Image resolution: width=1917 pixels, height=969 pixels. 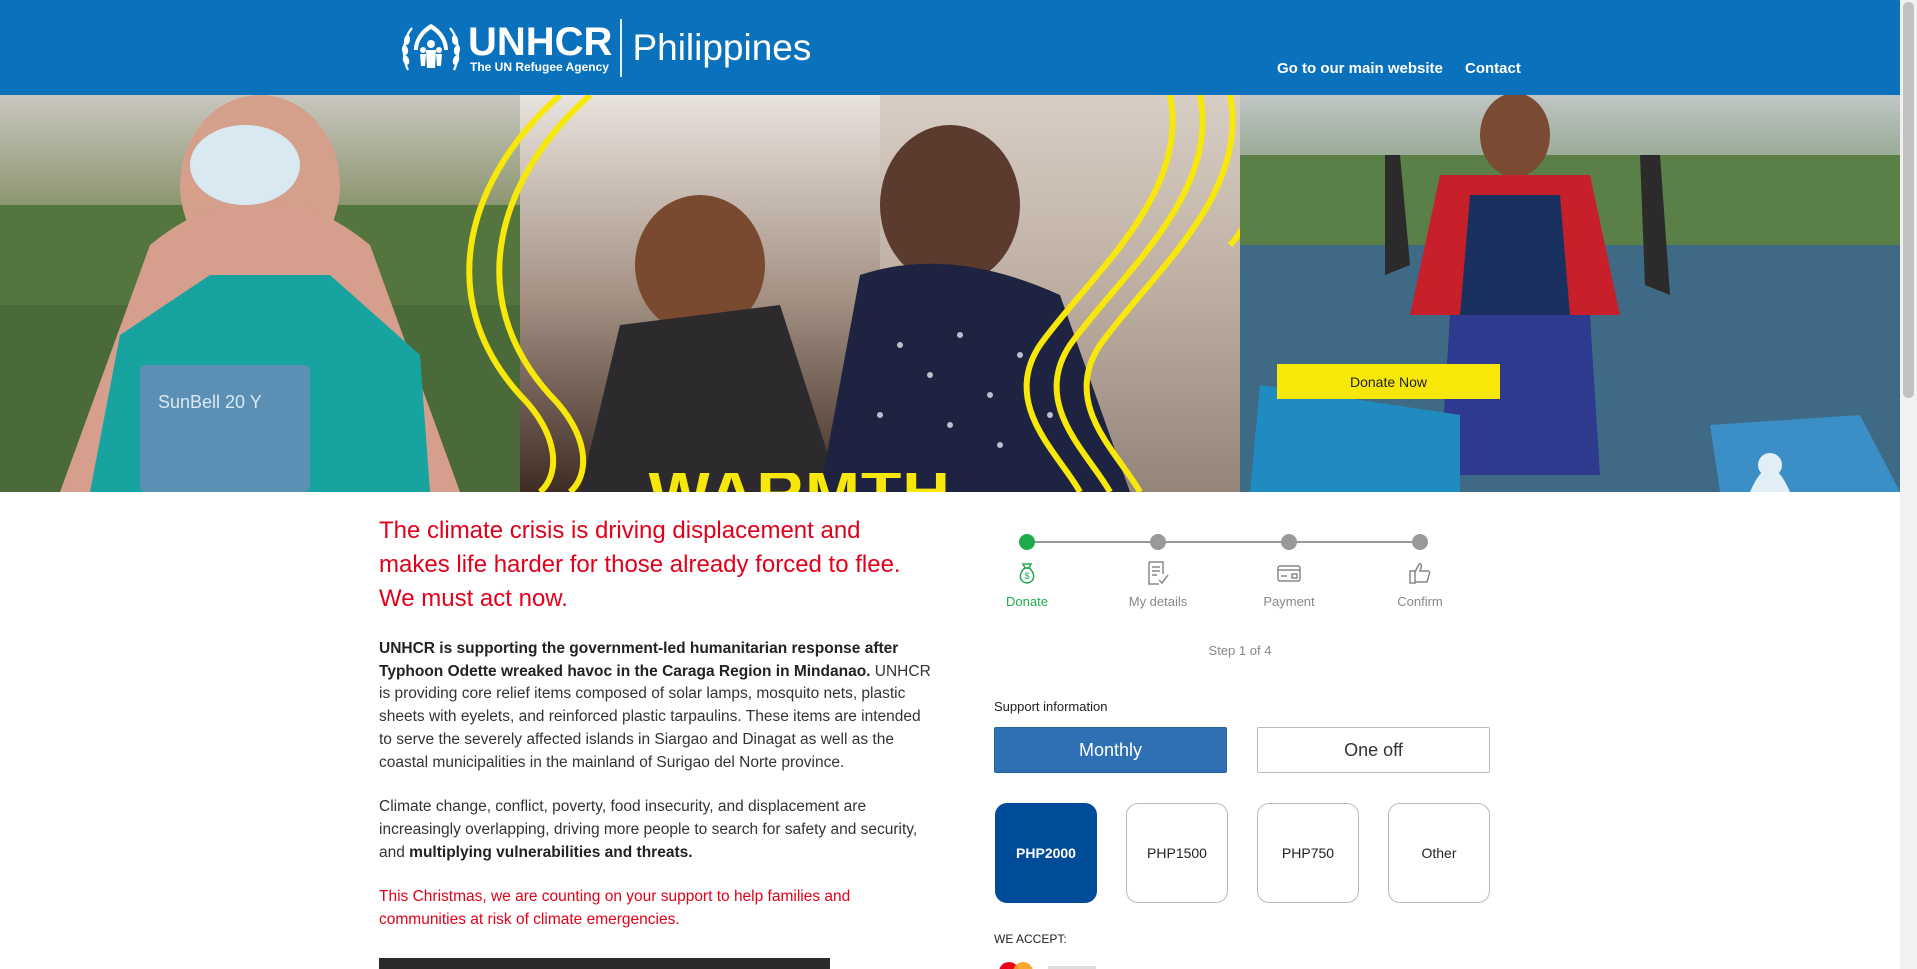 What do you see at coordinates (1223, 542) in the screenshot?
I see `step-progress-line` at bounding box center [1223, 542].